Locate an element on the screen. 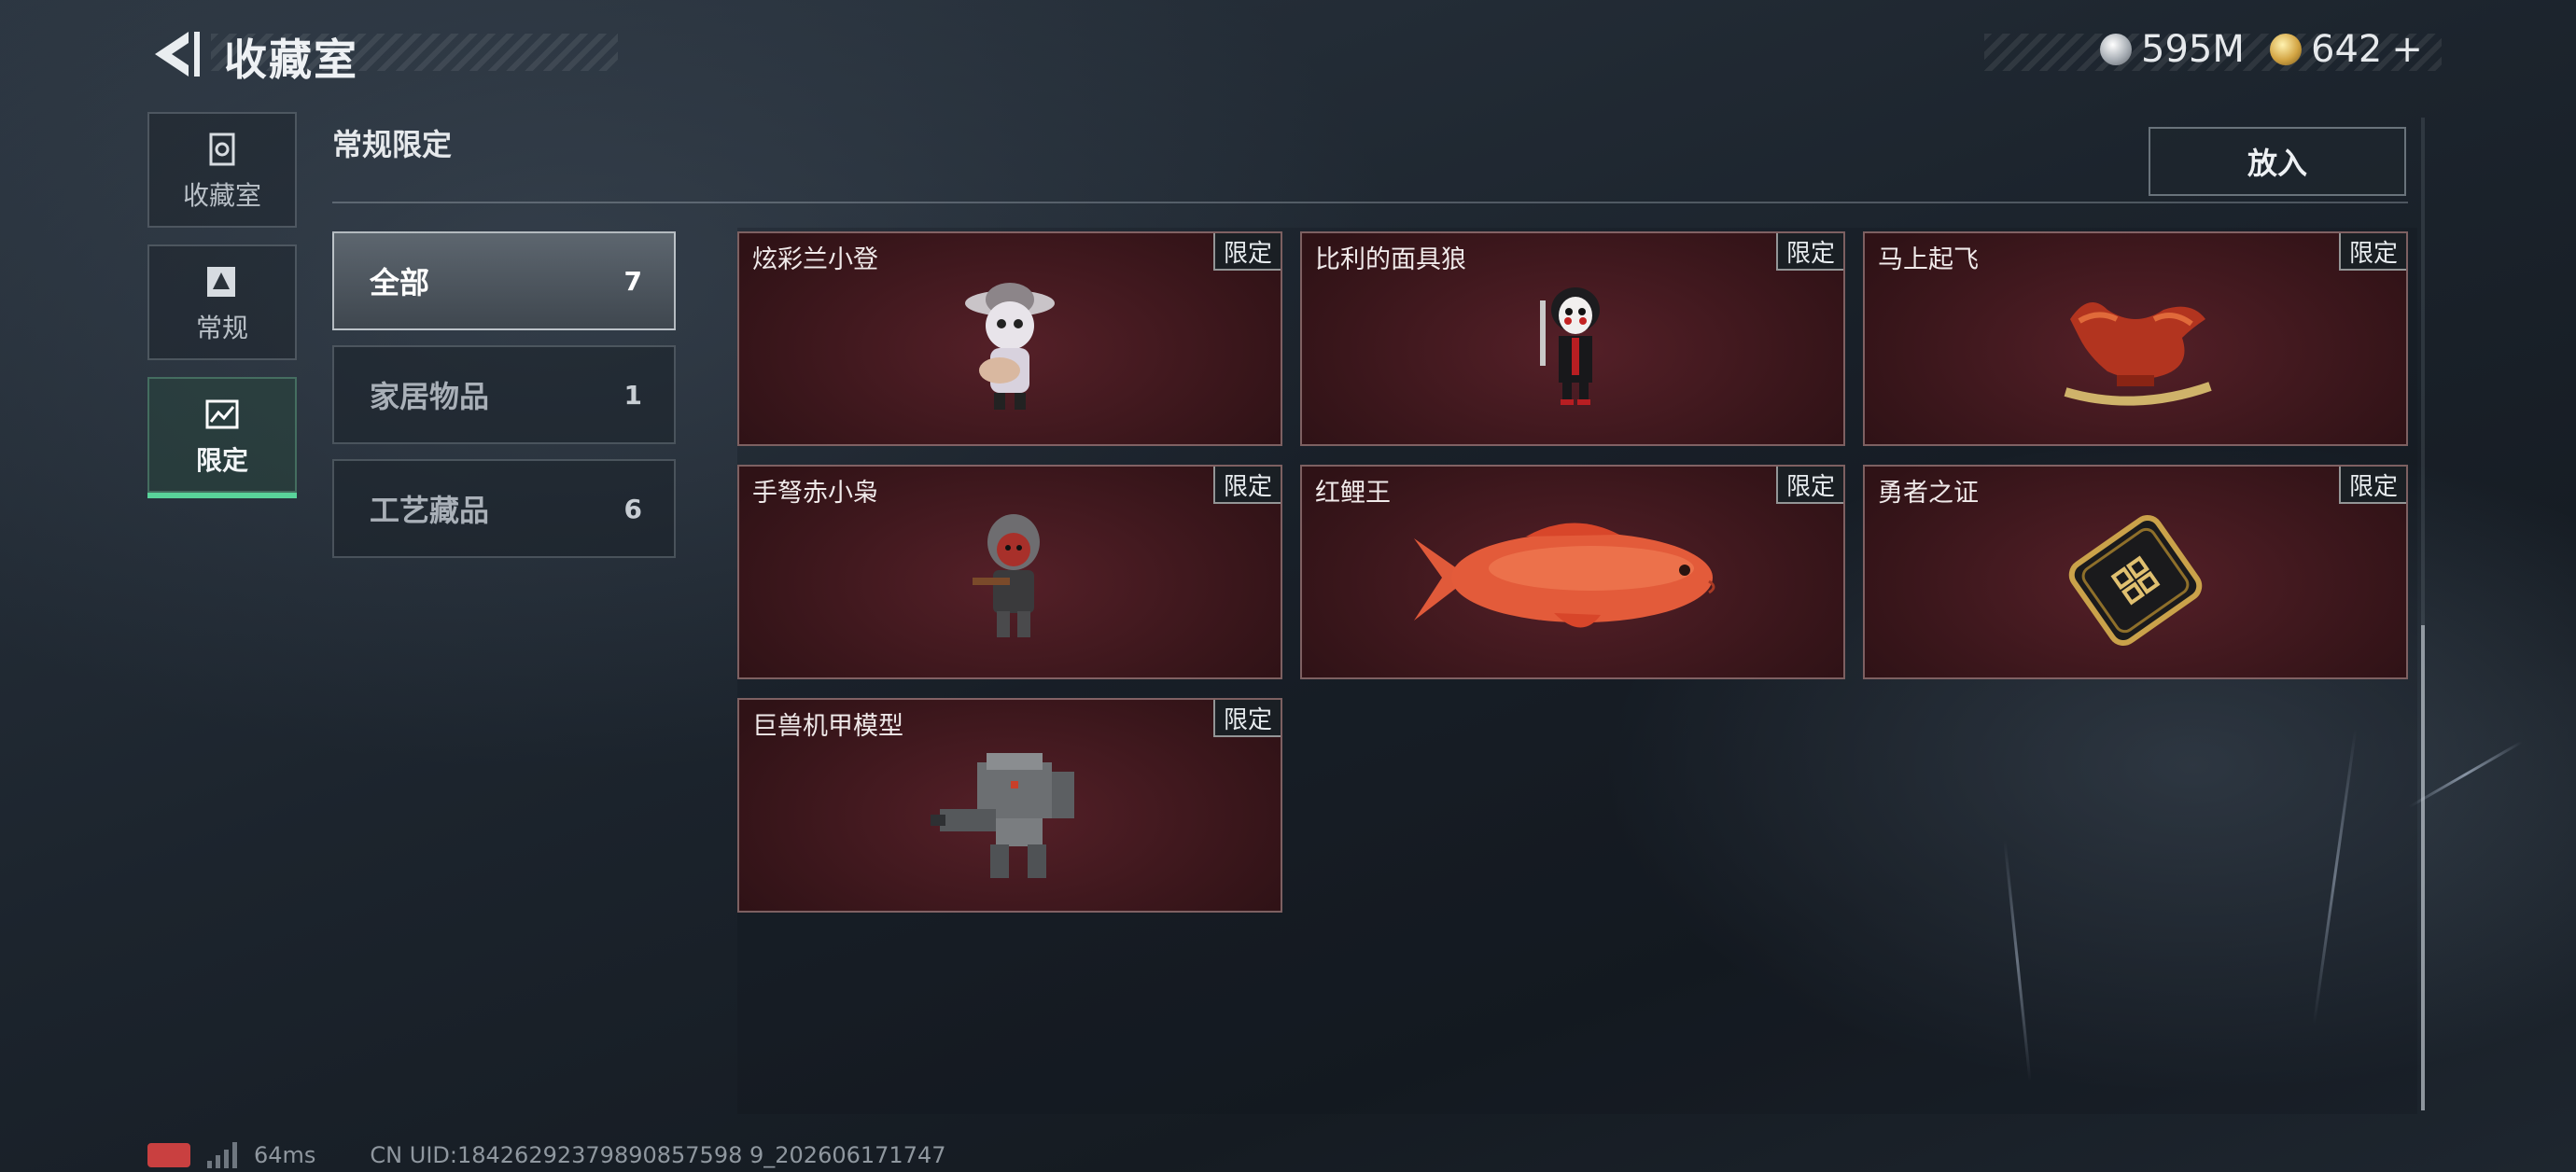  back-button is located at coordinates (175, 54).